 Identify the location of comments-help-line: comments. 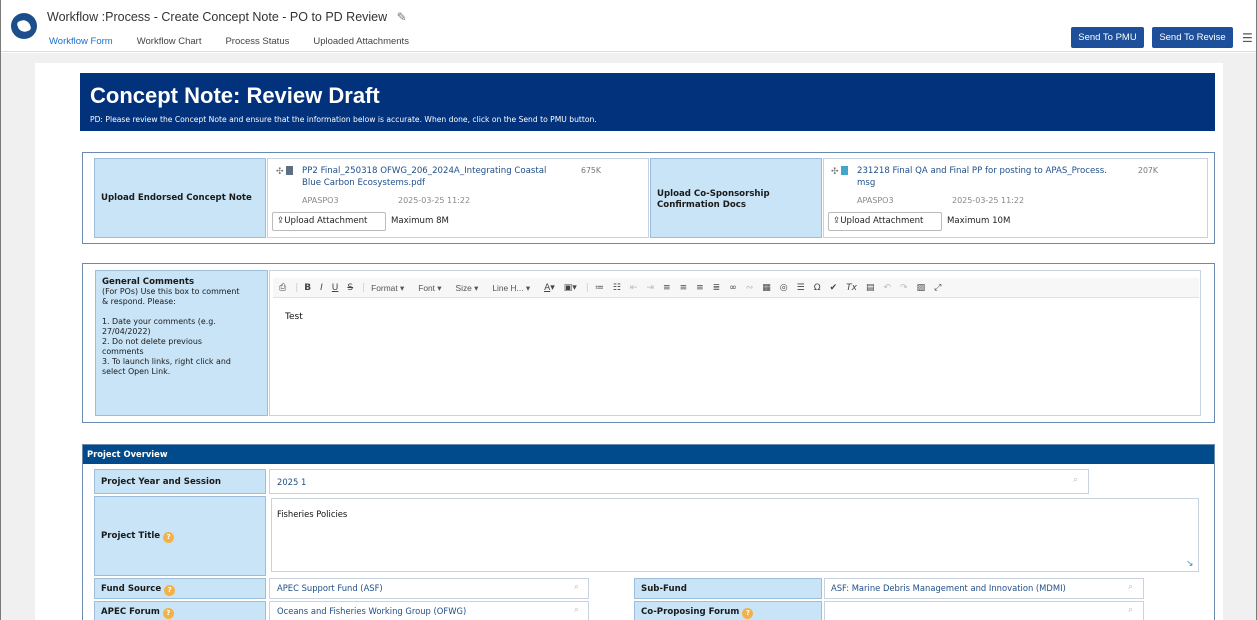
(123, 351).